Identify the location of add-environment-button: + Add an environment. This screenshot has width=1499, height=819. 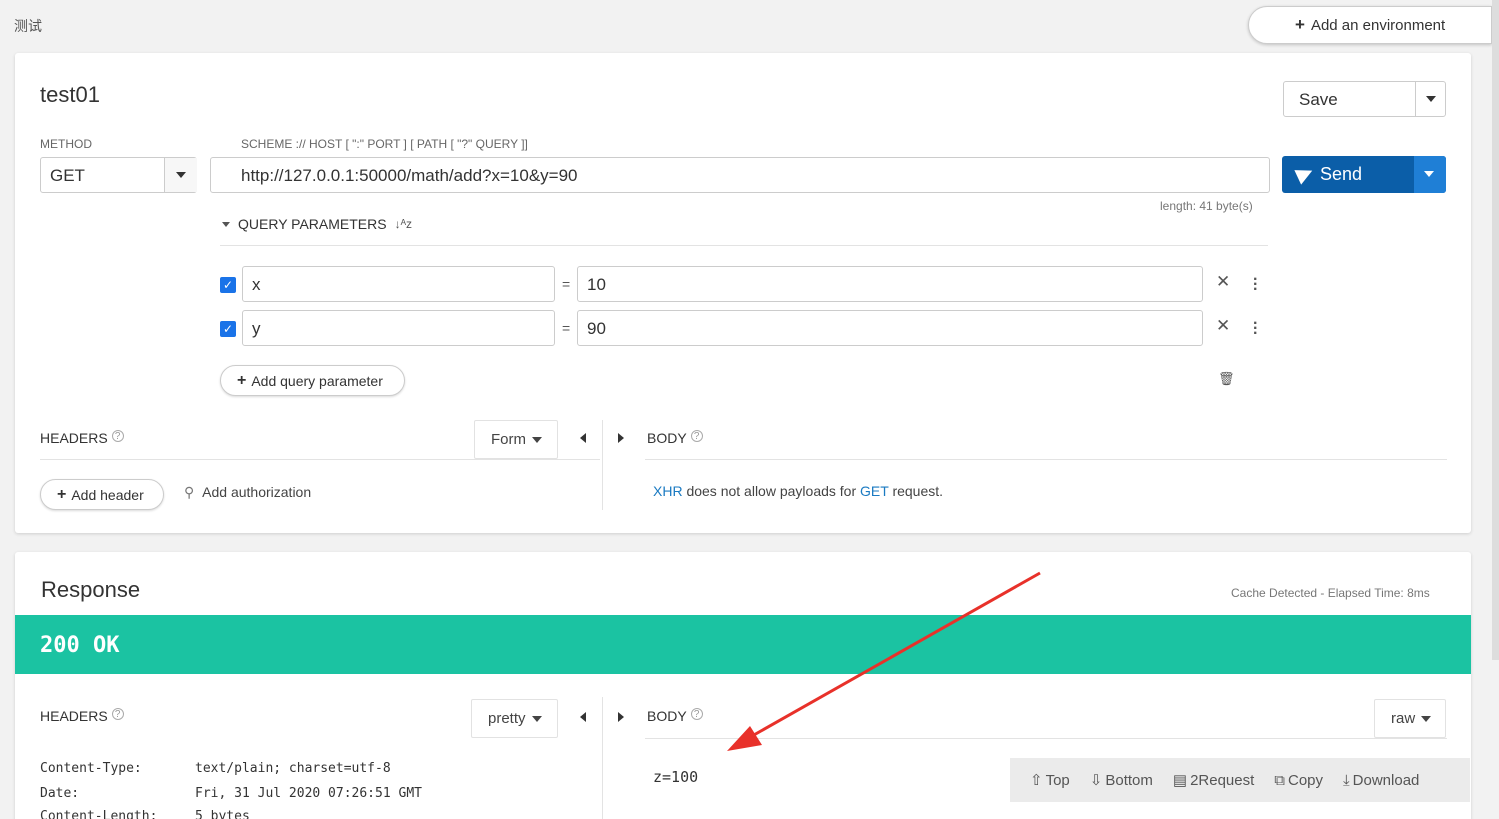
(1370, 25).